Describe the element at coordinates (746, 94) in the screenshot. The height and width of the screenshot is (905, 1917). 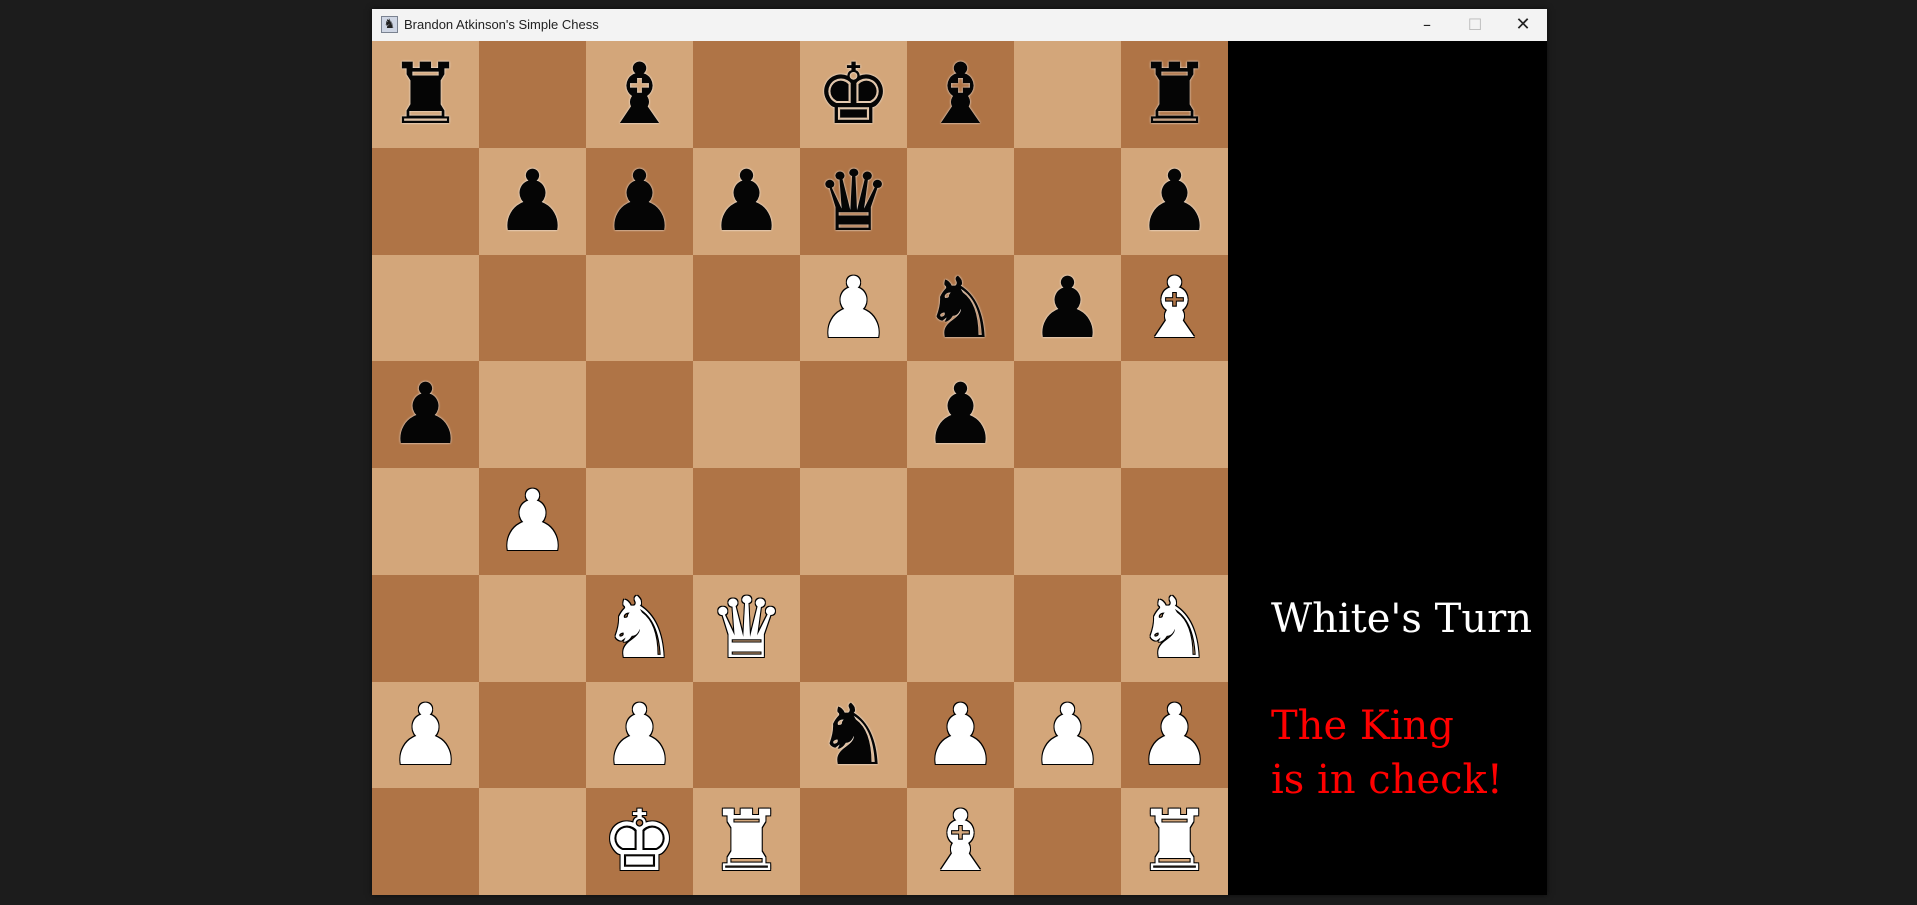
I see `square-d8` at that location.